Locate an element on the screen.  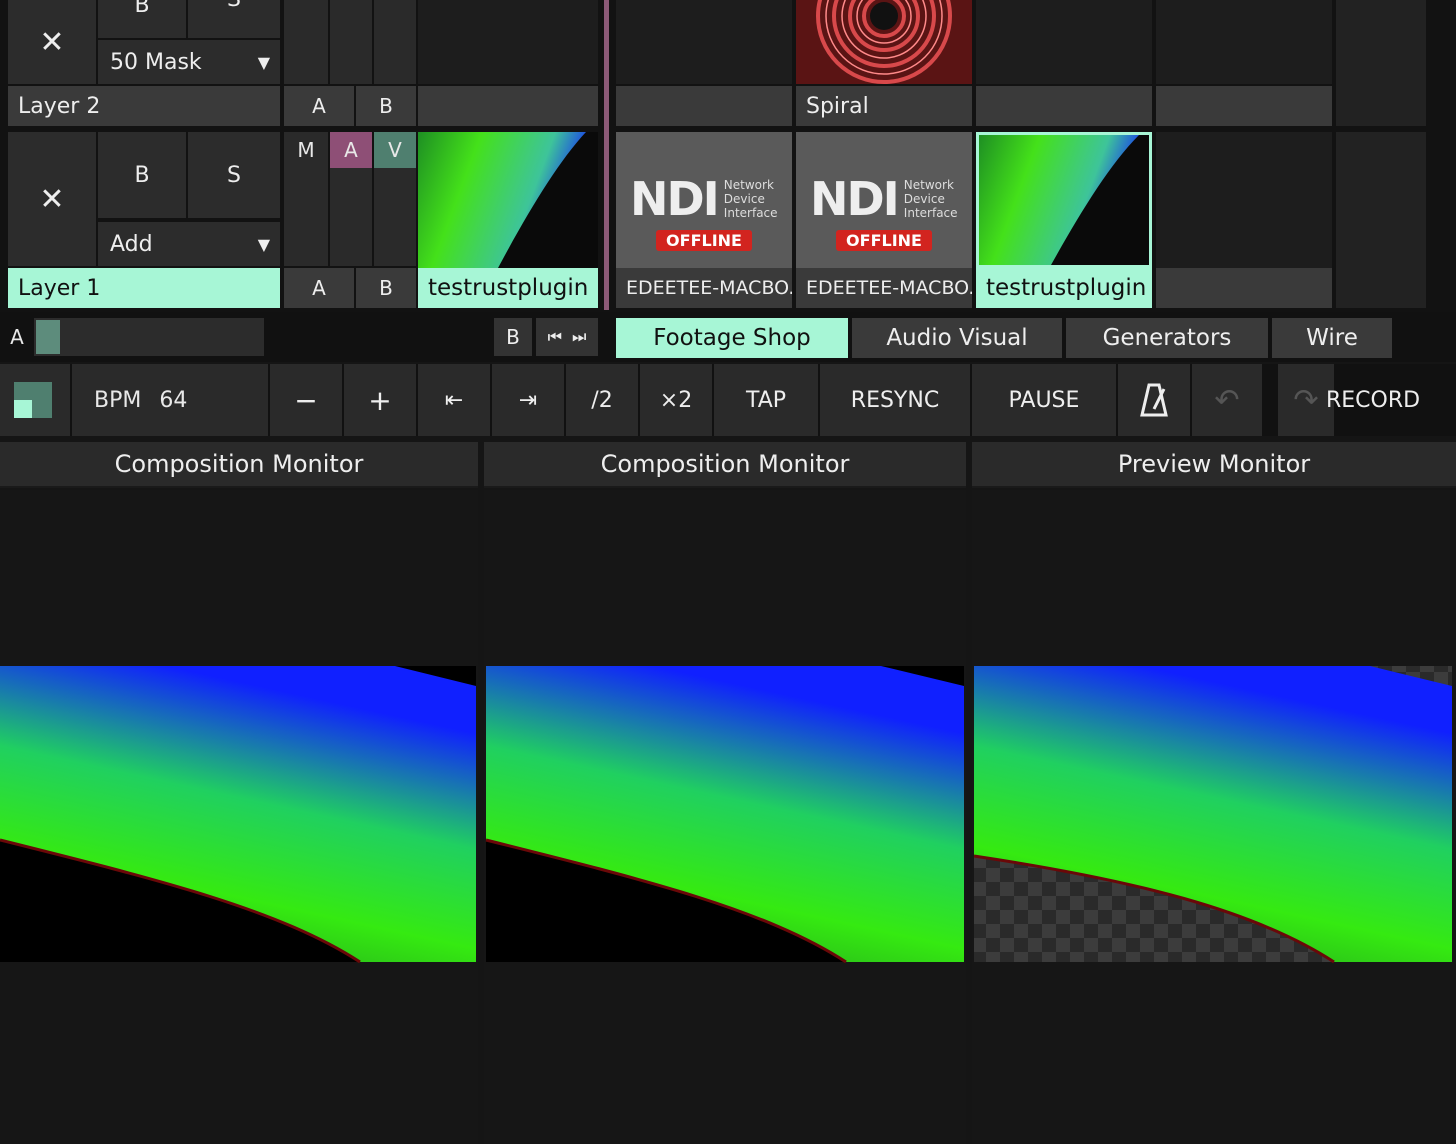
layer1-b-button: B is located at coordinates (386, 288).